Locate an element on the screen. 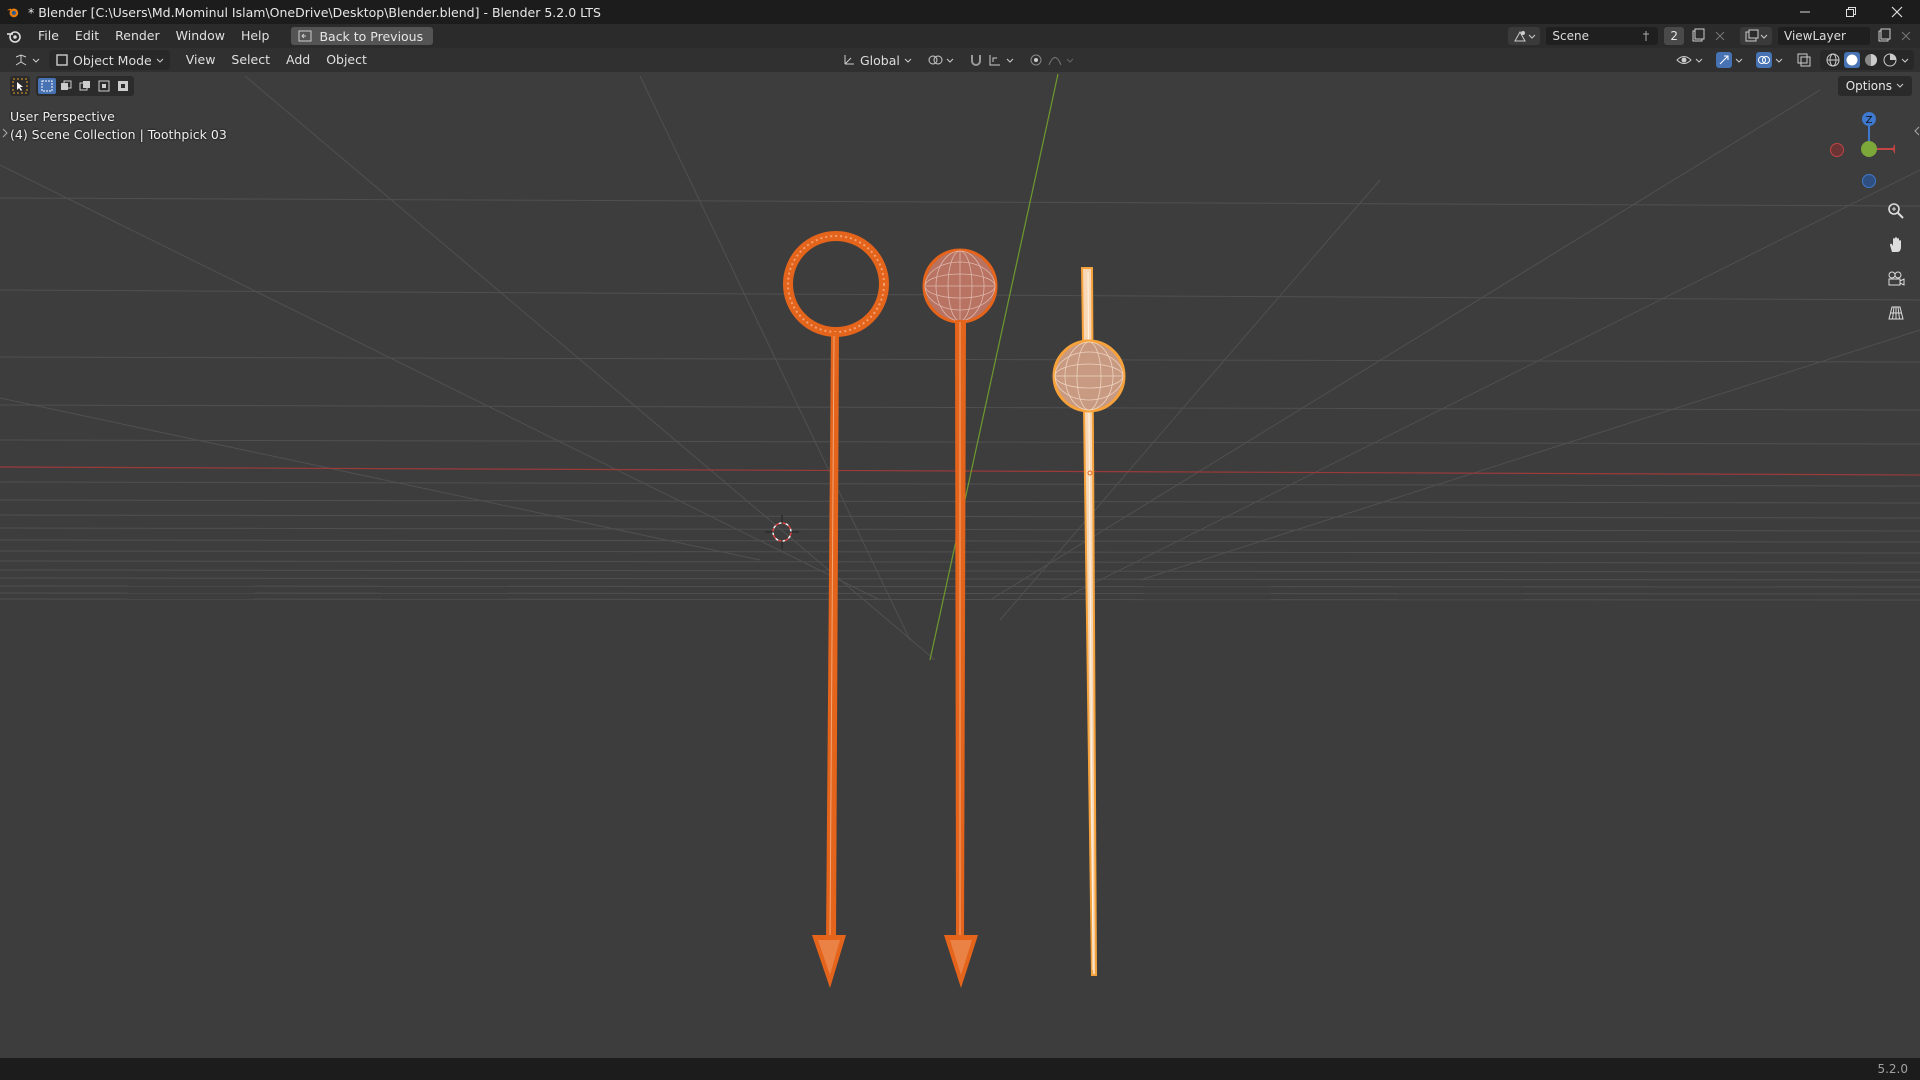 Image resolution: width=1920 pixels, height=1080 pixels. navigation-tools is located at coordinates (1896, 262).